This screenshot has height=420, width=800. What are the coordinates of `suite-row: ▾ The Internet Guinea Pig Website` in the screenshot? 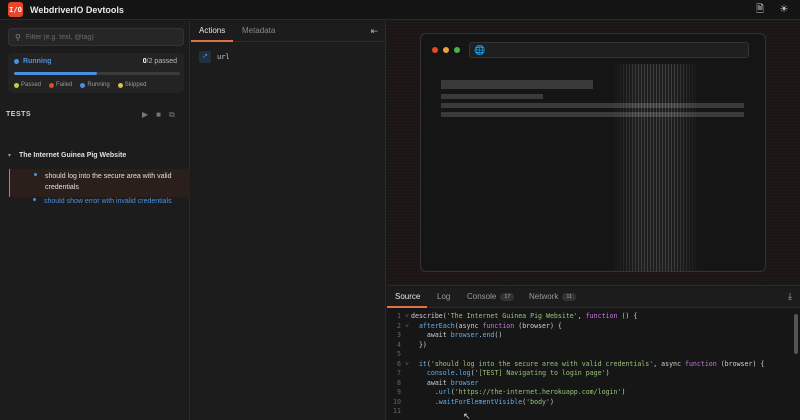 It's located at (67, 155).